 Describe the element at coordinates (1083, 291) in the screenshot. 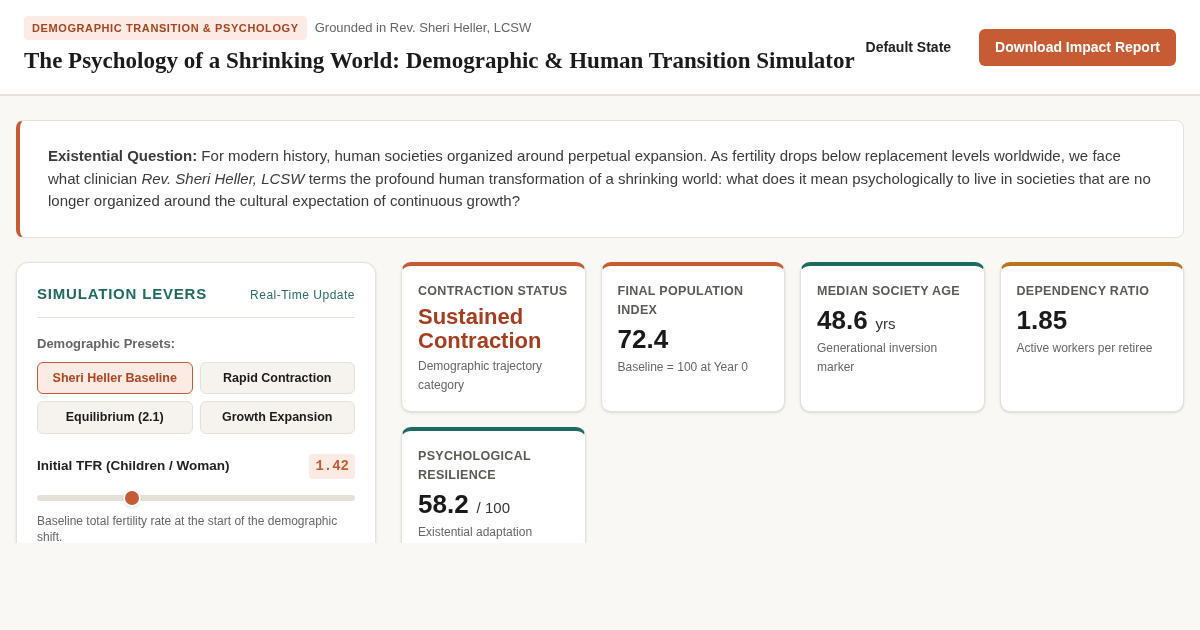

I see `metric-label: DEPENDENCY RATIO` at that location.